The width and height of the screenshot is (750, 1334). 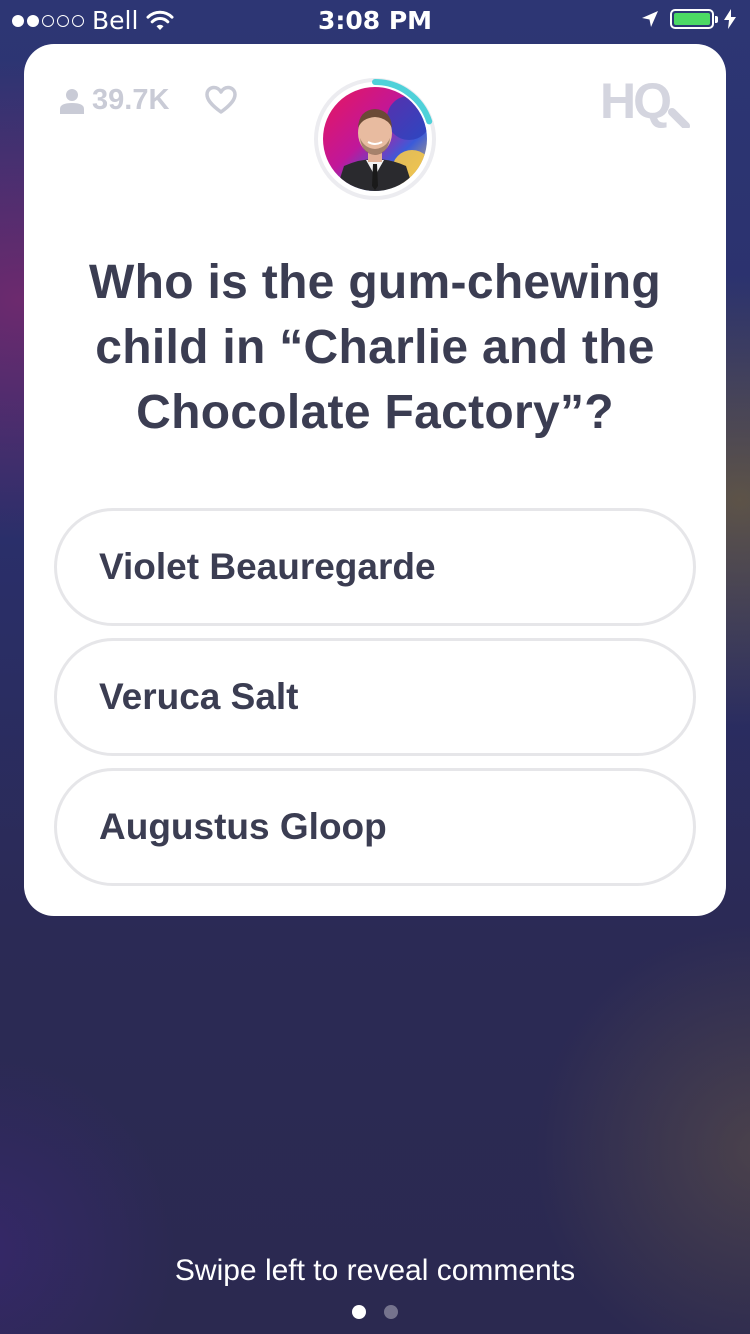 I want to click on answer-option-3: Augustus Gloop, so click(x=375, y=827).